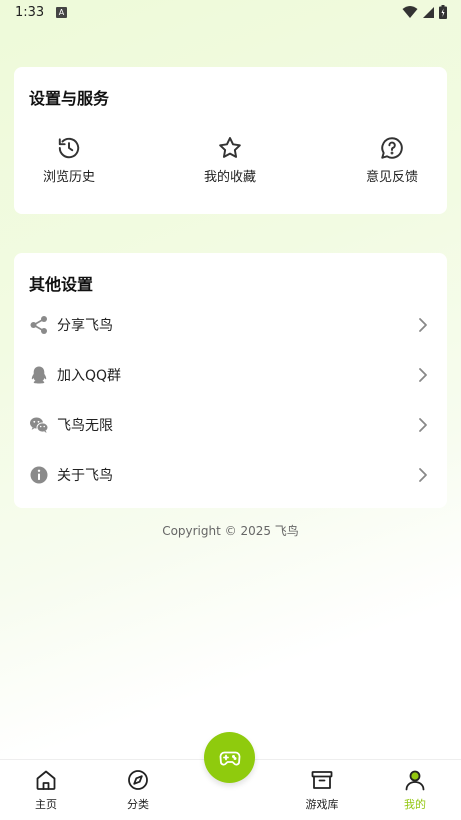 The width and height of the screenshot is (461, 820). Describe the element at coordinates (322, 780) in the screenshot. I see `archive-icon` at that location.